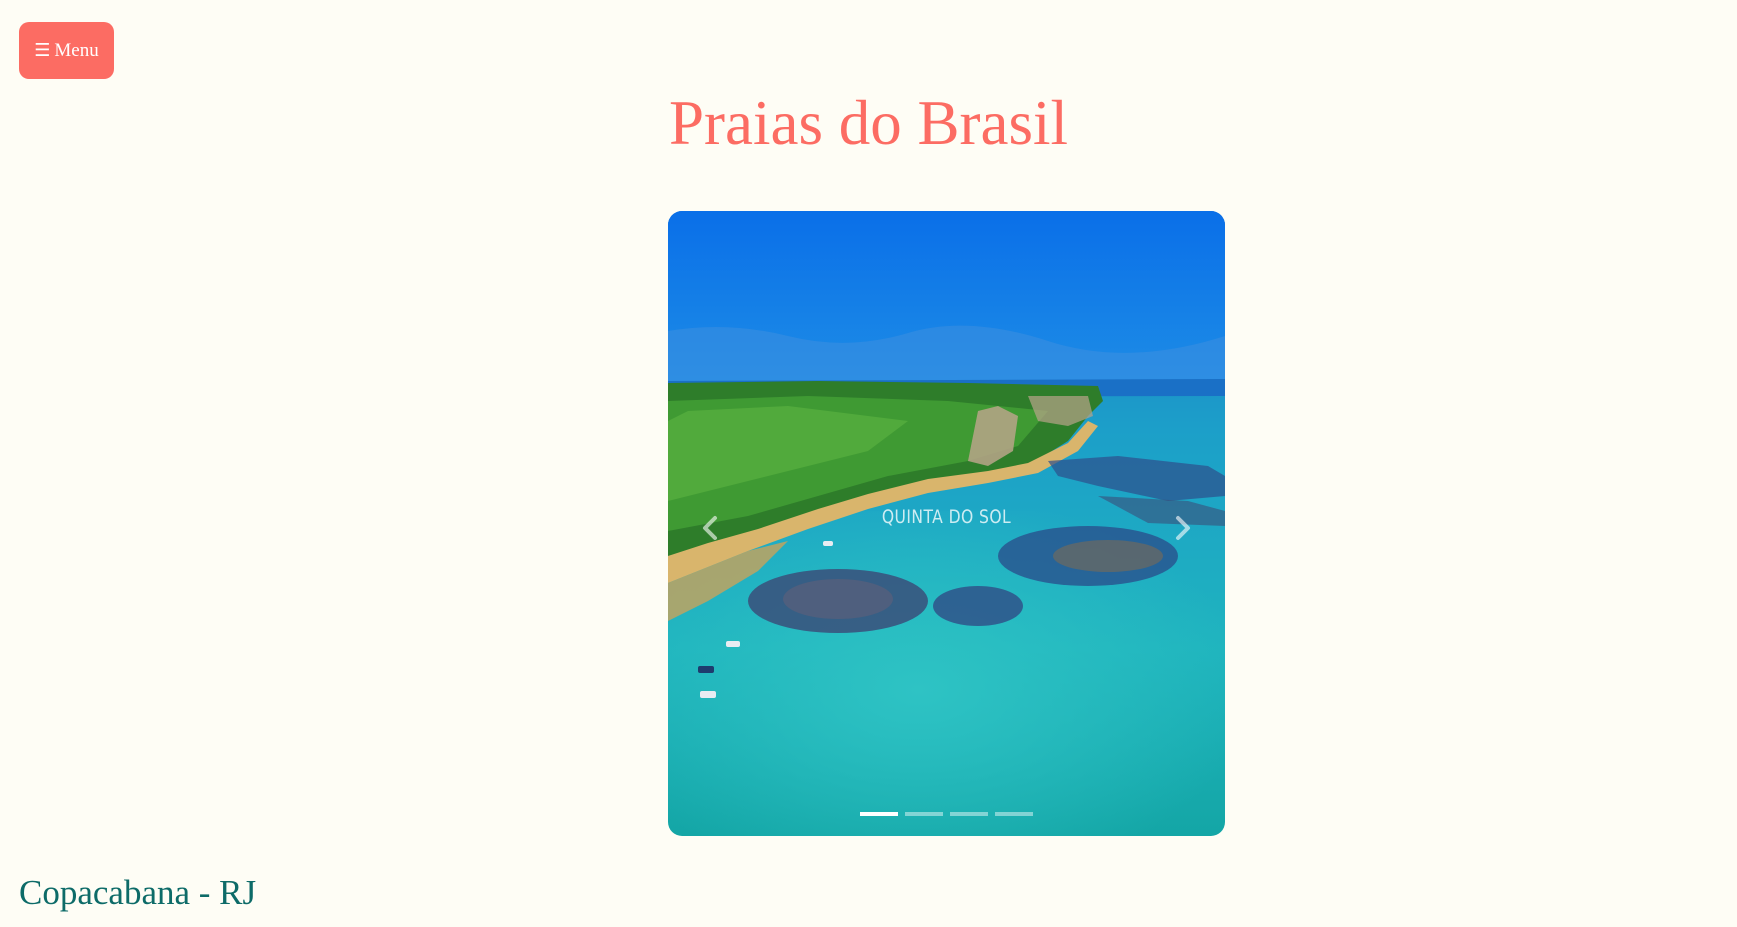 The width and height of the screenshot is (1737, 927). What do you see at coordinates (868, 123) in the screenshot?
I see `page-title: Praias do Brasil` at bounding box center [868, 123].